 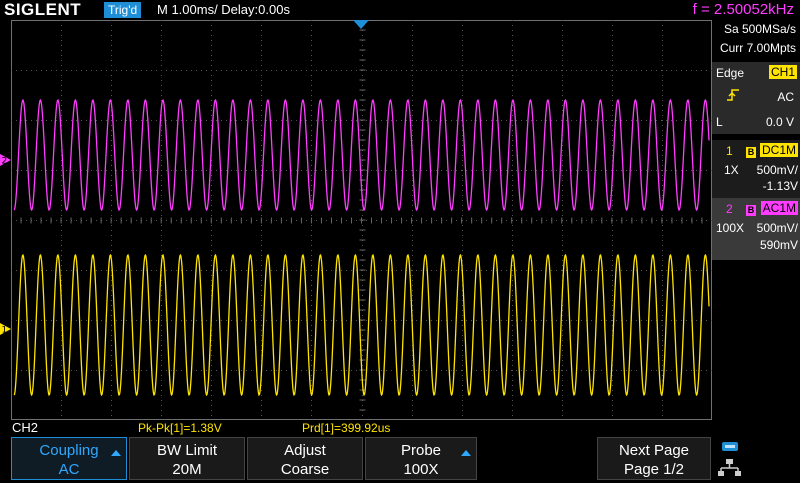 I want to click on frequency-readout: f = 2.50052kHz, so click(x=743, y=9).